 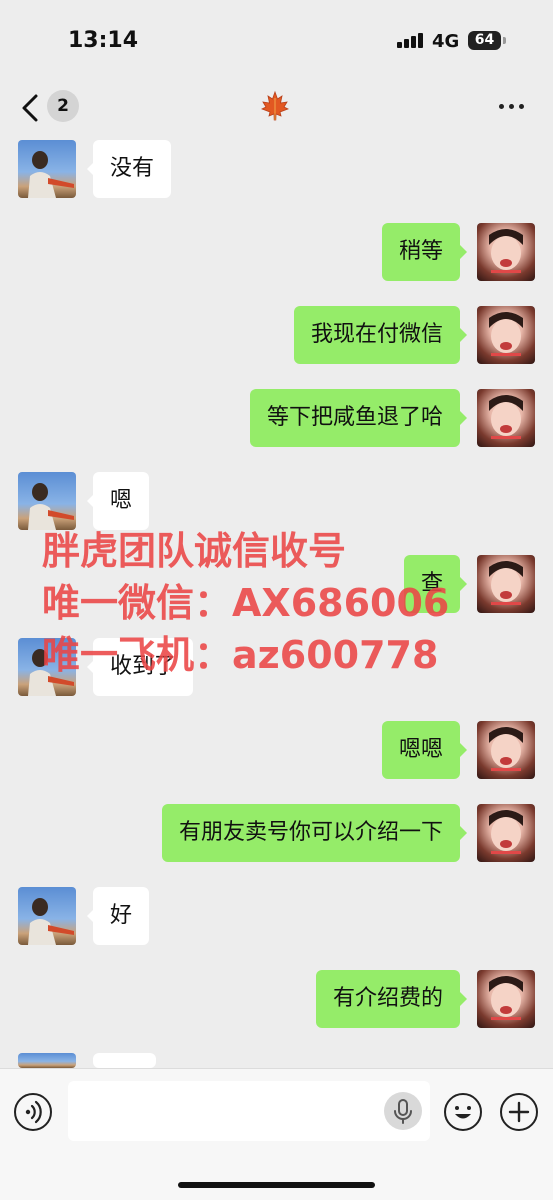 I want to click on battery-tip, so click(x=504, y=40).